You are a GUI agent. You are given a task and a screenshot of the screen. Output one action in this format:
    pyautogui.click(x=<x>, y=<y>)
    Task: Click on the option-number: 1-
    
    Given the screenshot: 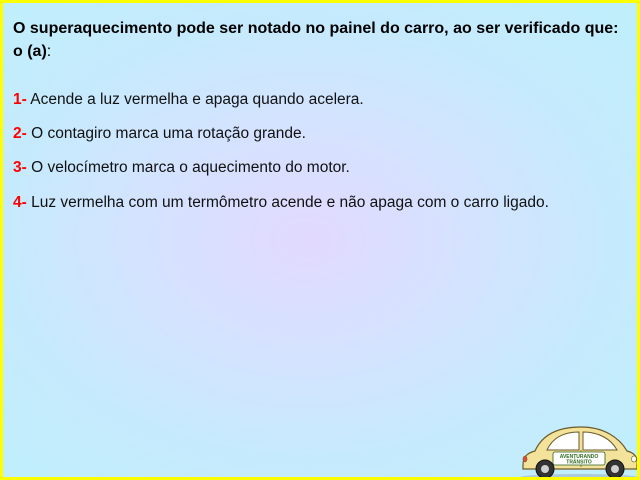 What is the action you would take?
    pyautogui.click(x=20, y=99)
    